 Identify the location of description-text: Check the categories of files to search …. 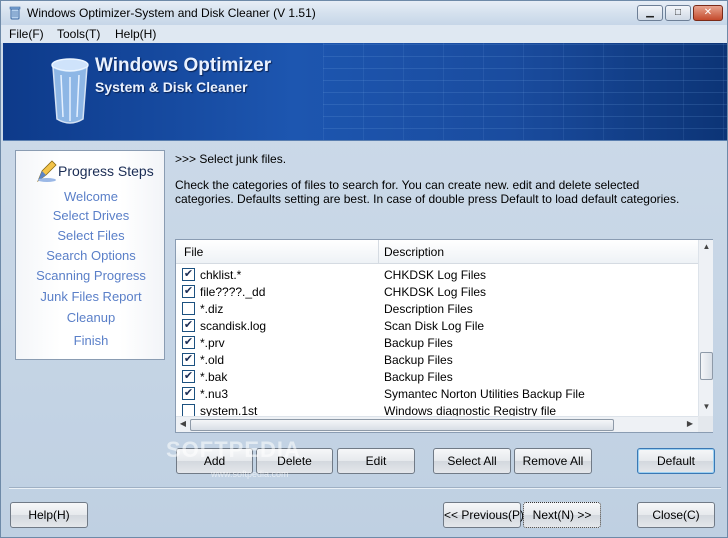
(427, 192).